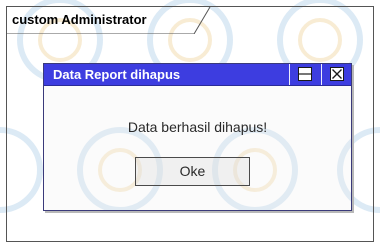 The height and width of the screenshot is (245, 380). Describe the element at coordinates (79, 19) in the screenshot. I see `window-title: custom Administrator` at that location.